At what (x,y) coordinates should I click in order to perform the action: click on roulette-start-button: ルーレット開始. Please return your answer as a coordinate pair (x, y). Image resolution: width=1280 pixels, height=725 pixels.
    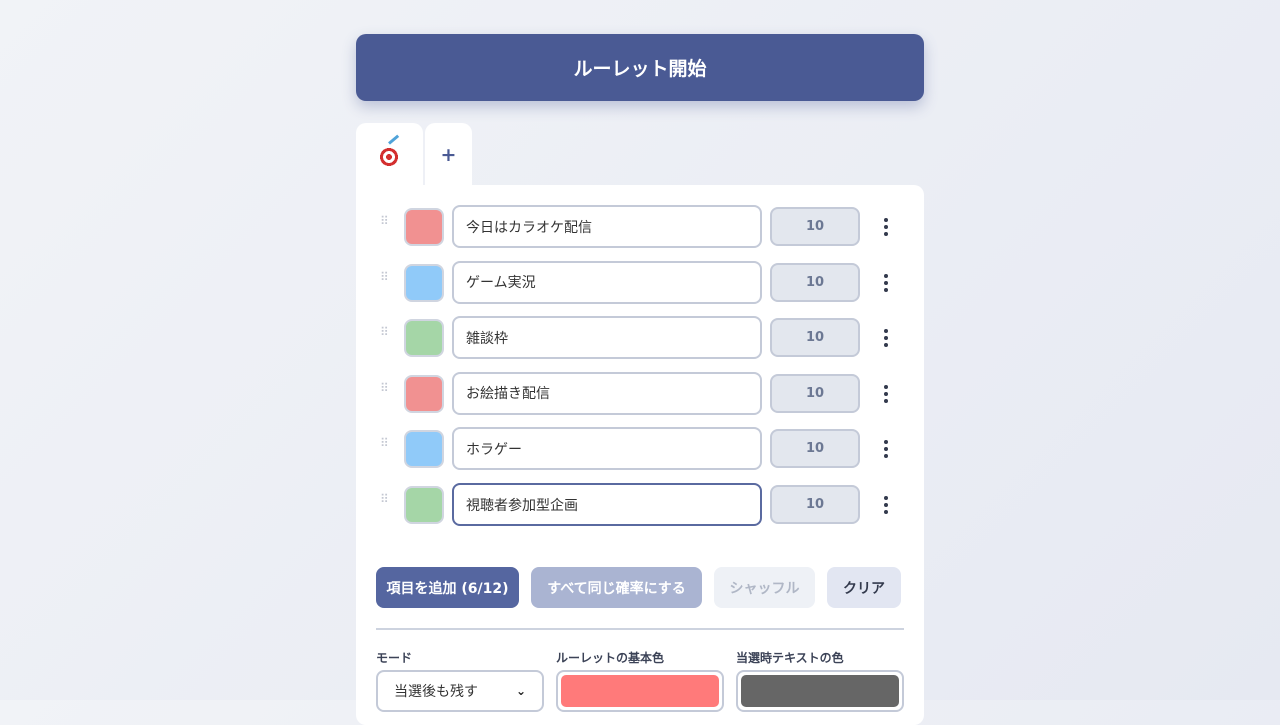
    Looking at the image, I should click on (640, 67).